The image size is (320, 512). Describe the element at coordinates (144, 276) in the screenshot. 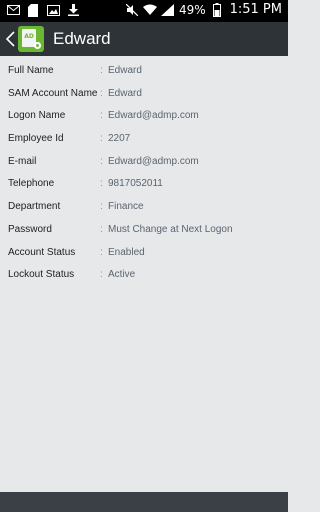

I see `detail-row-lockout-status: Lockout Status : Active` at that location.